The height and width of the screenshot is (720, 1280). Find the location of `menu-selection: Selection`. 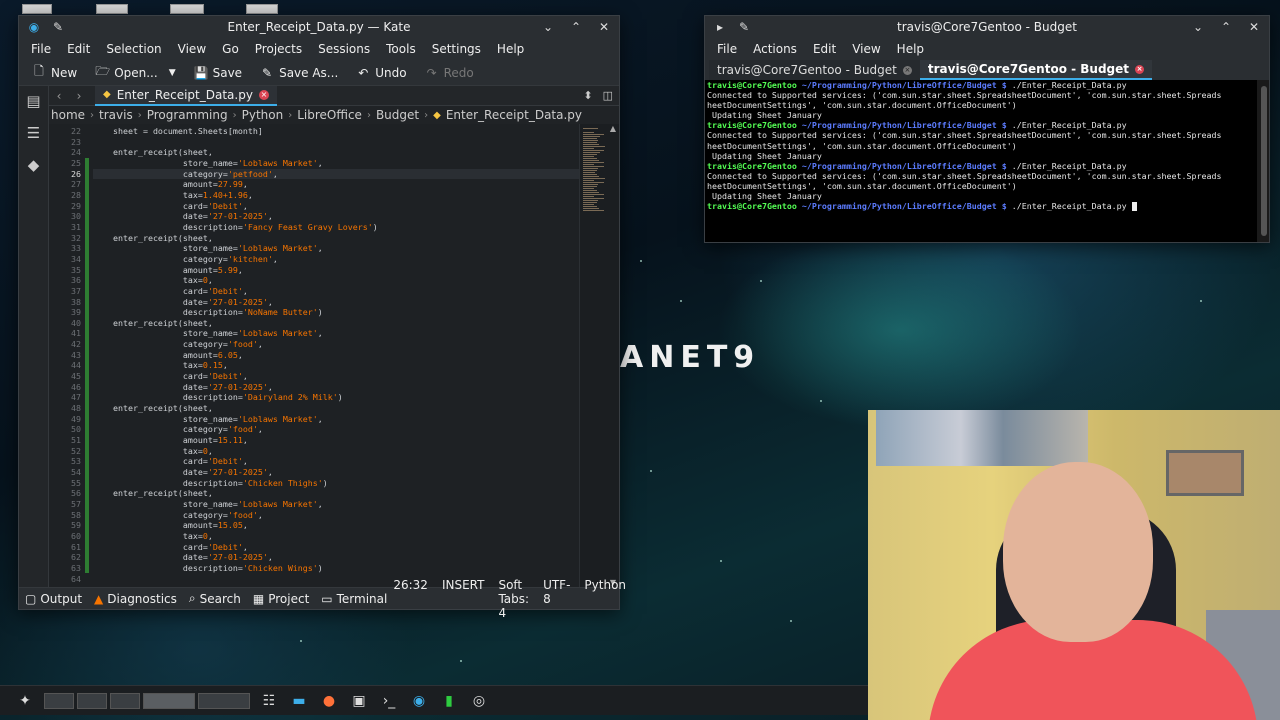

menu-selection: Selection is located at coordinates (133, 49).